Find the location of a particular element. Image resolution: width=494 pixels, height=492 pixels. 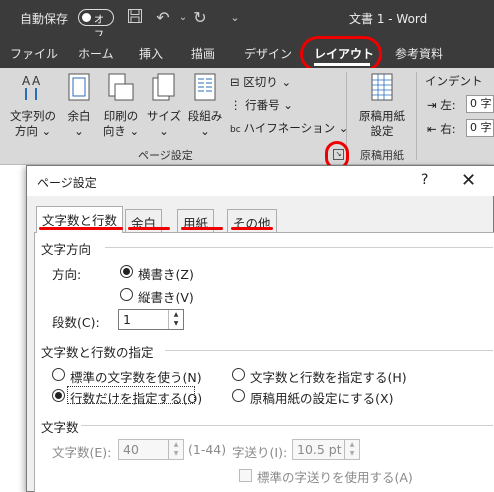

autosave-label: 自動保存 is located at coordinates (44, 19).